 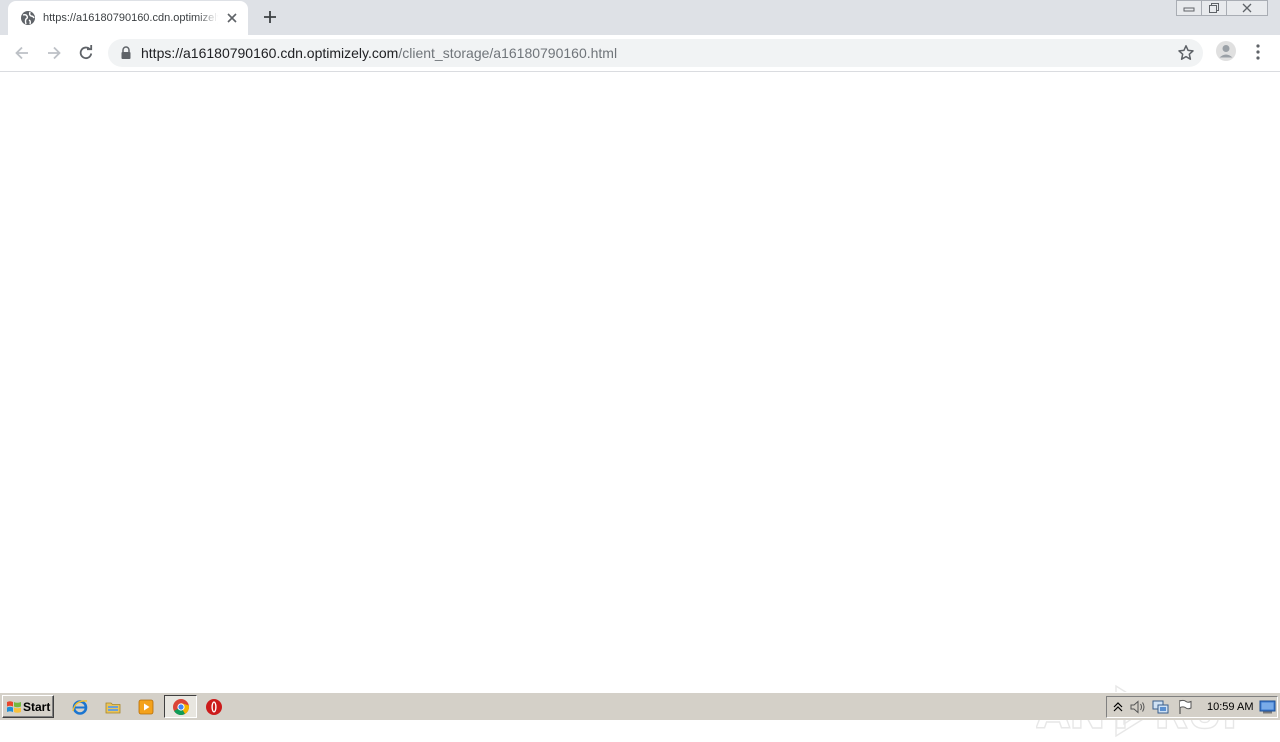 What do you see at coordinates (270, 17) in the screenshot?
I see `new-tab-icon` at bounding box center [270, 17].